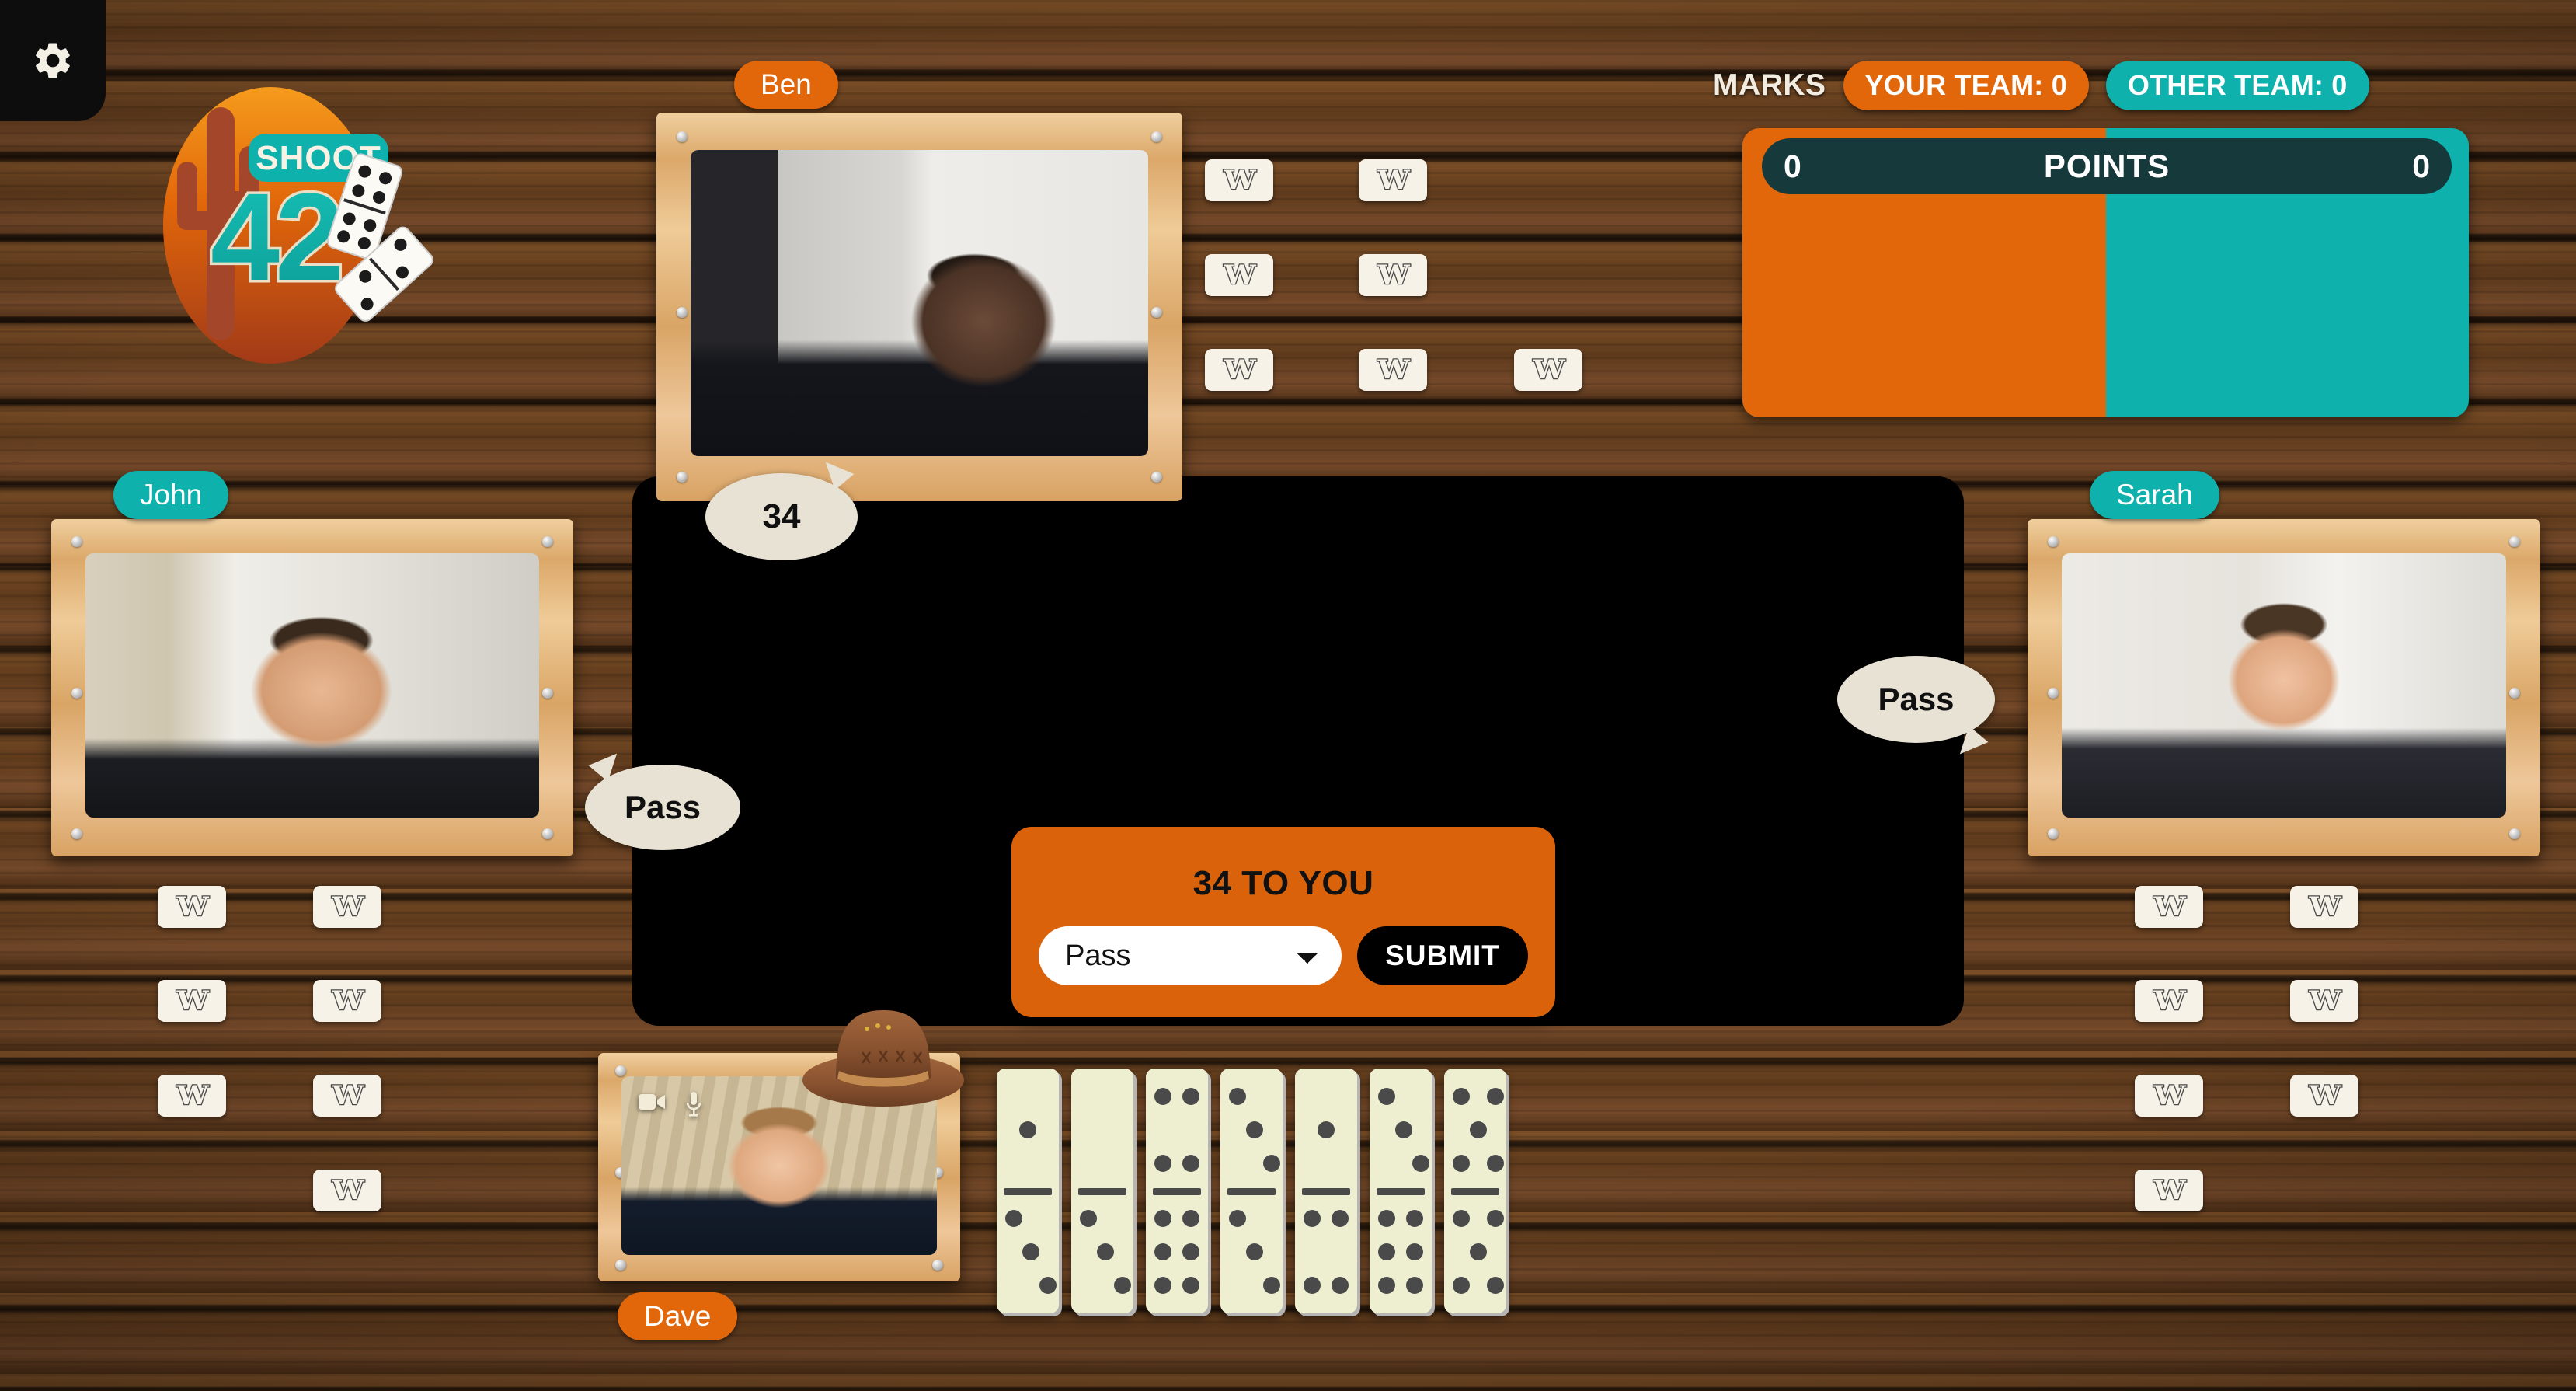 This screenshot has width=2576, height=1391. I want to click on video-frame-sarah, so click(2284, 688).